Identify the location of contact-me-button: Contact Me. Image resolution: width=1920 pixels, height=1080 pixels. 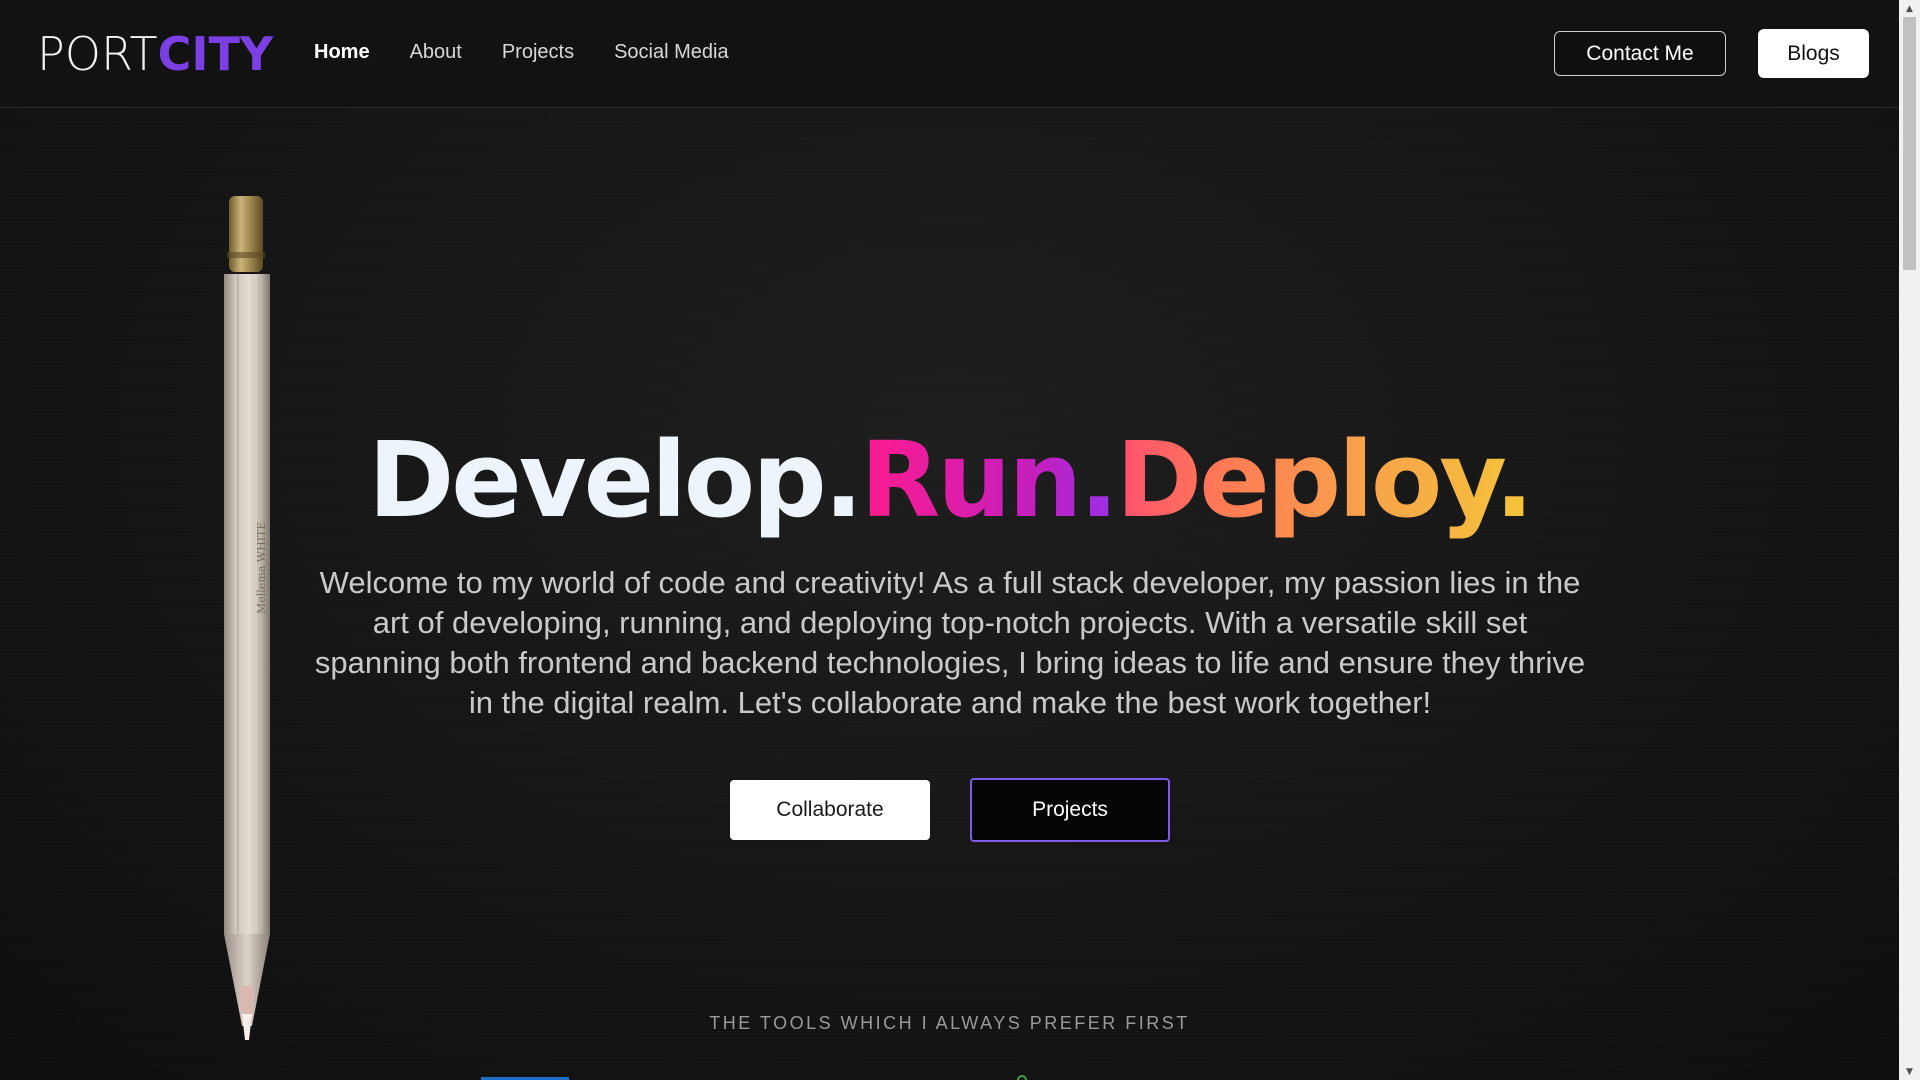
(1640, 53).